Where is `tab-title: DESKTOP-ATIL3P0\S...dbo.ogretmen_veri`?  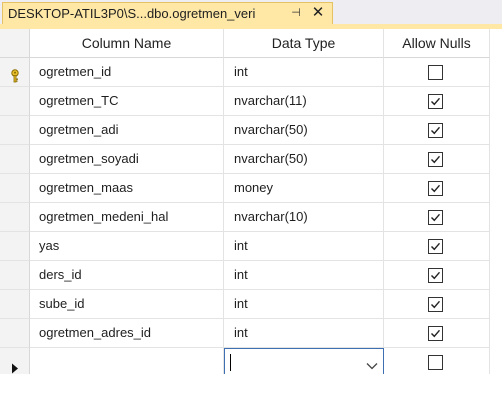 tab-title: DESKTOP-ATIL3P0\S...dbo.ogretmen_veri is located at coordinates (132, 13).